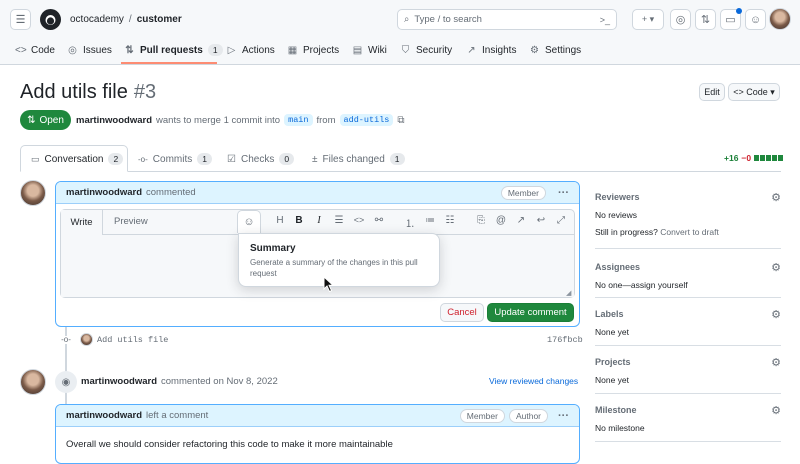 The height and width of the screenshot is (464, 800). Describe the element at coordinates (533, 381) in the screenshot. I see `view-reviewed-changes-link: View reviewed changes` at that location.